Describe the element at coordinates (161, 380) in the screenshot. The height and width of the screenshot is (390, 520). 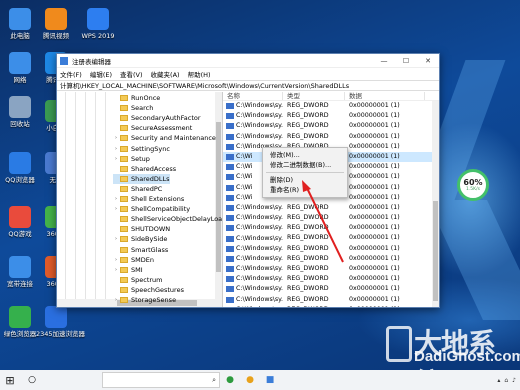
I see `taskbar-search-box: ⌕` at that location.